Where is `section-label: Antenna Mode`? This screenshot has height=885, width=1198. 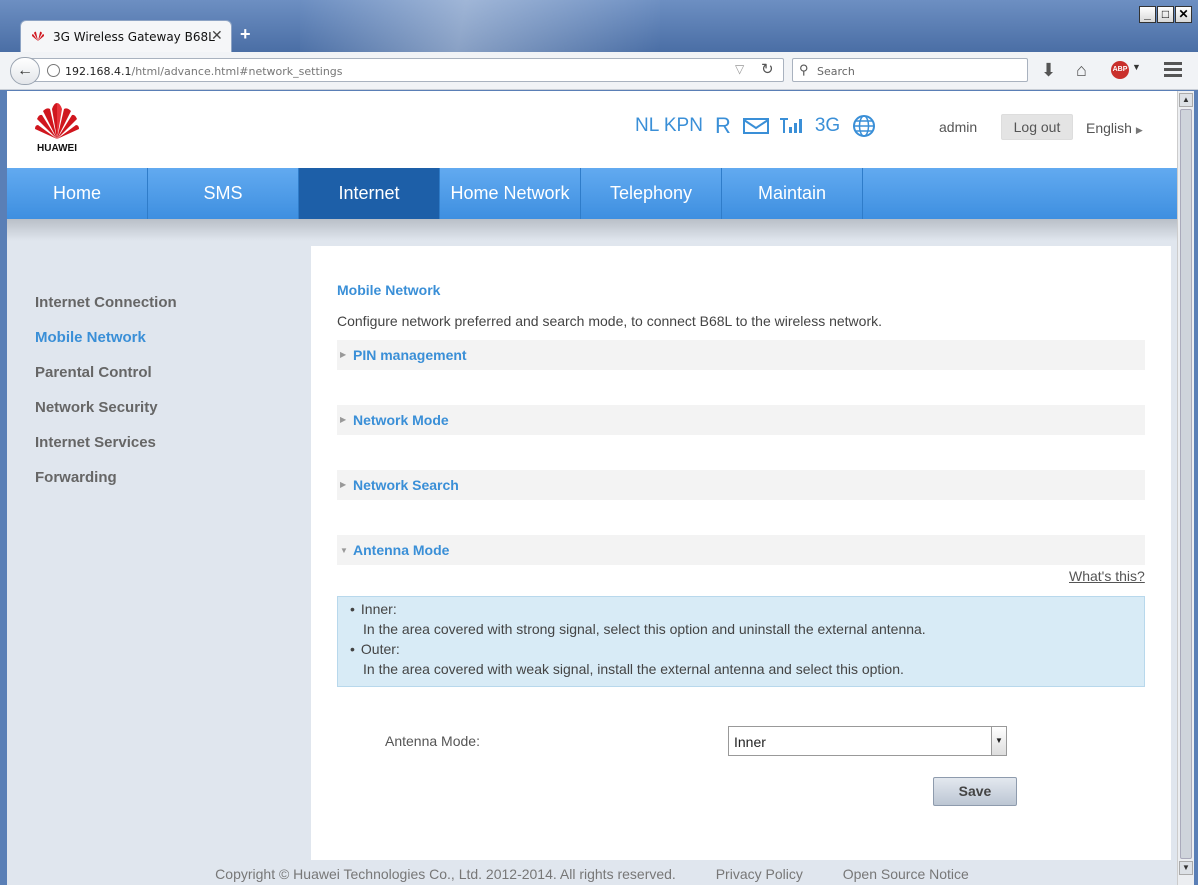
section-label: Antenna Mode is located at coordinates (401, 550).